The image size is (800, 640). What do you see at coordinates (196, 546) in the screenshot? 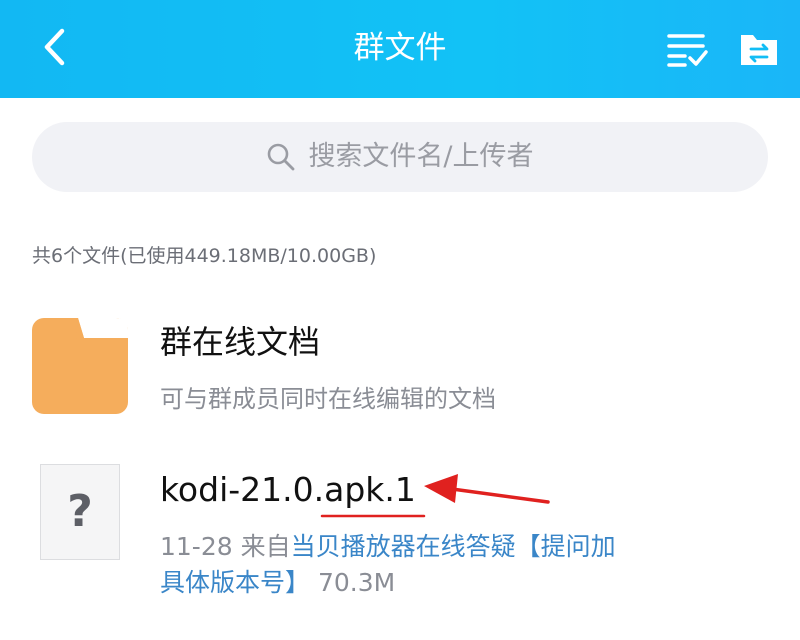
I see `upload-date: 11-28` at bounding box center [196, 546].